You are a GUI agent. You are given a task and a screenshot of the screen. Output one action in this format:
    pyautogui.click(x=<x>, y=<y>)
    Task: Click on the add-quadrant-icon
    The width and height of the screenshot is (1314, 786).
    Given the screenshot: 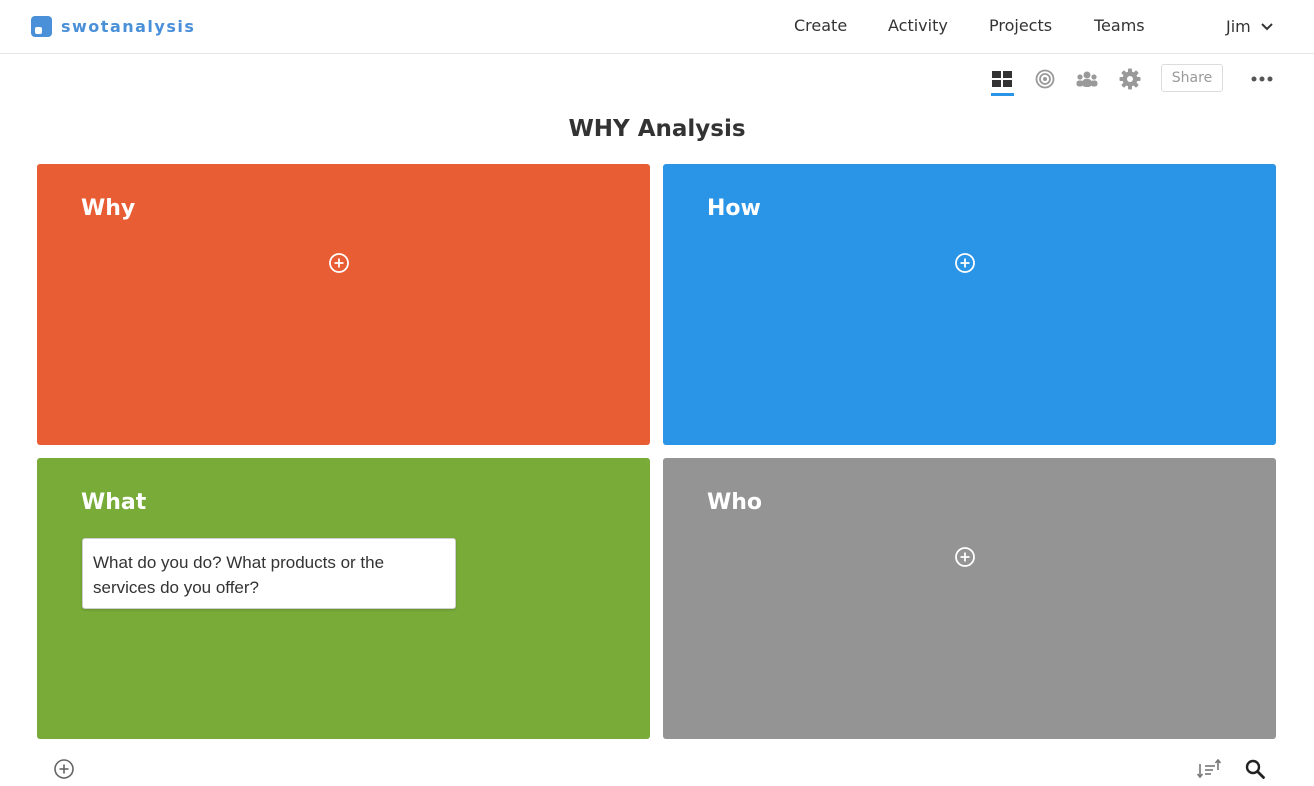 What is the action you would take?
    pyautogui.click(x=64, y=769)
    